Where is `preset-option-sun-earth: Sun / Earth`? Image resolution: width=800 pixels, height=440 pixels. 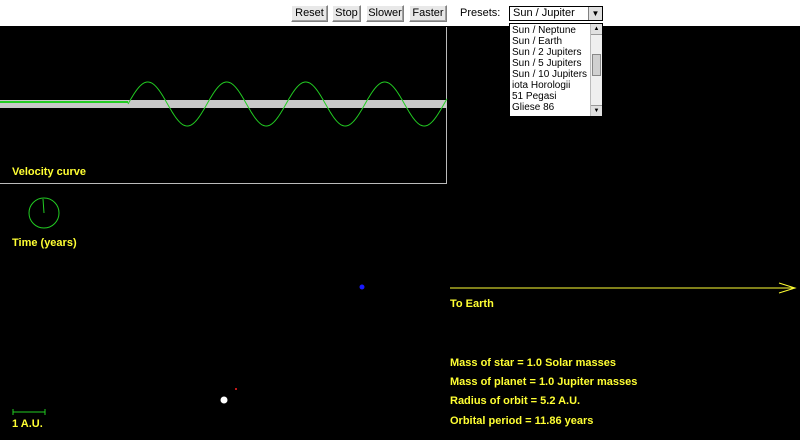 preset-option-sun-earth: Sun / Earth is located at coordinates (537, 41).